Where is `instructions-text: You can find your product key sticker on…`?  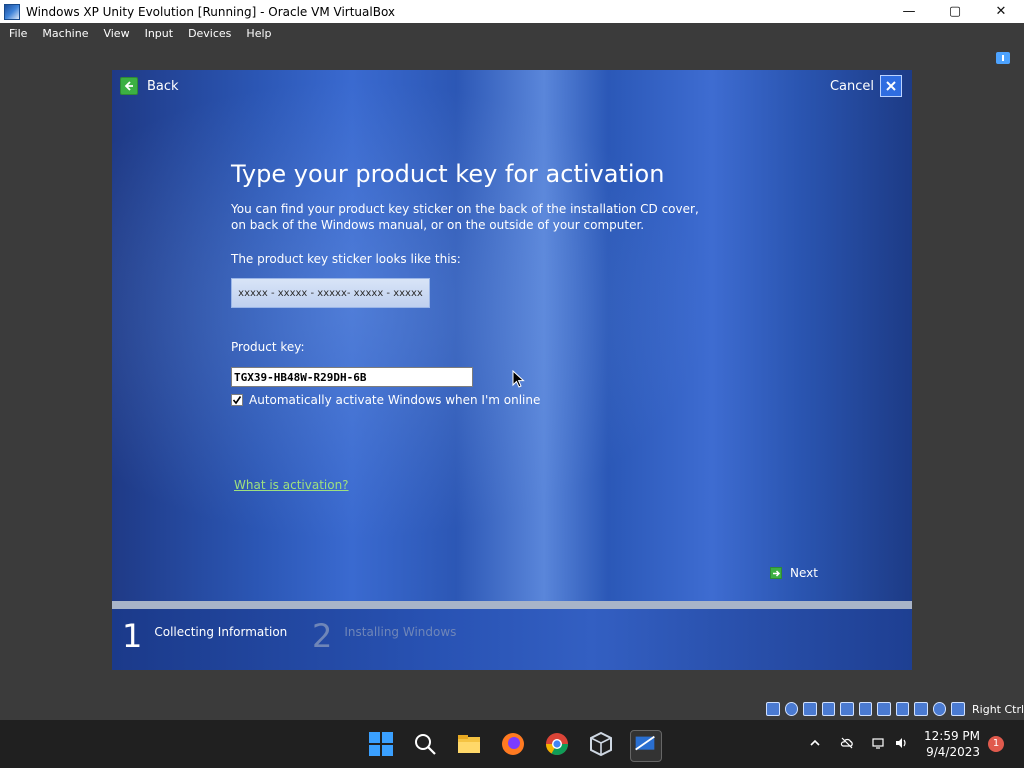 instructions-text: You can find your product key sticker on… is located at coordinates (465, 217).